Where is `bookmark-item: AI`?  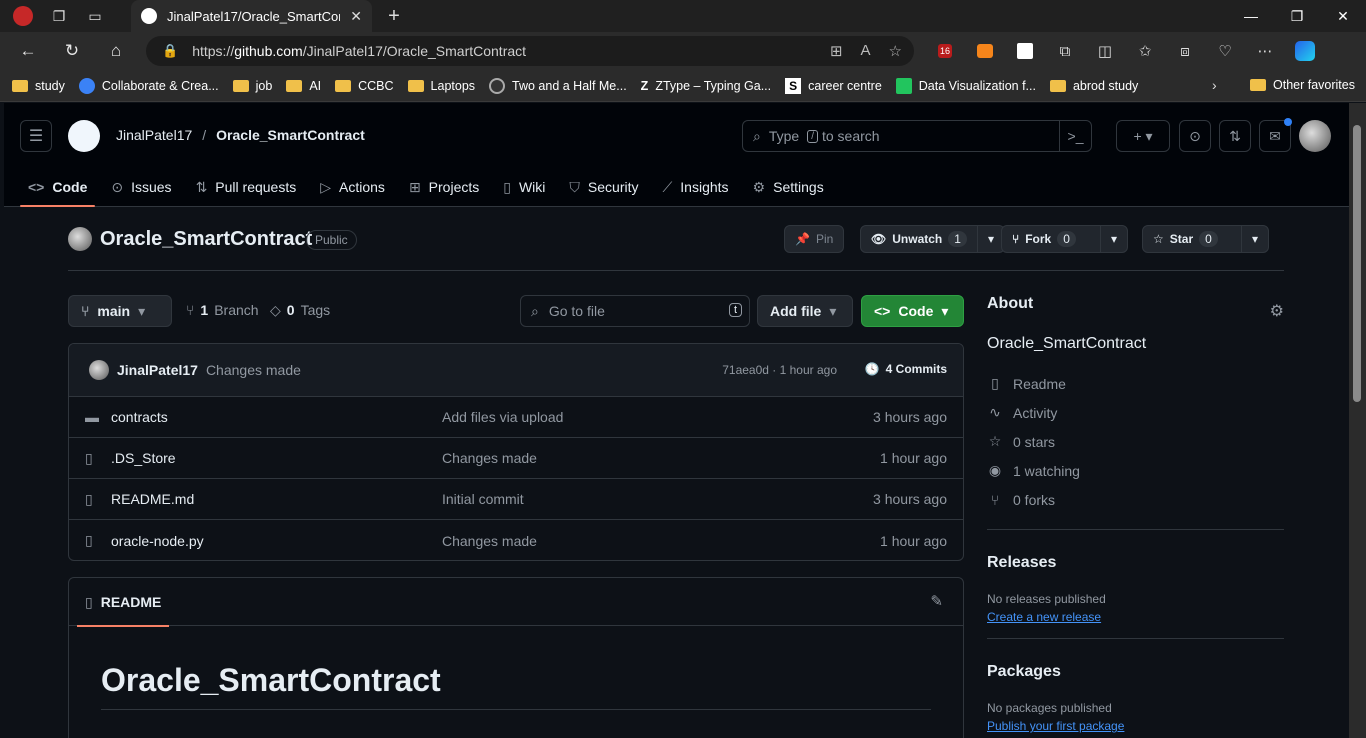
bookmark-item: AI is located at coordinates (303, 86).